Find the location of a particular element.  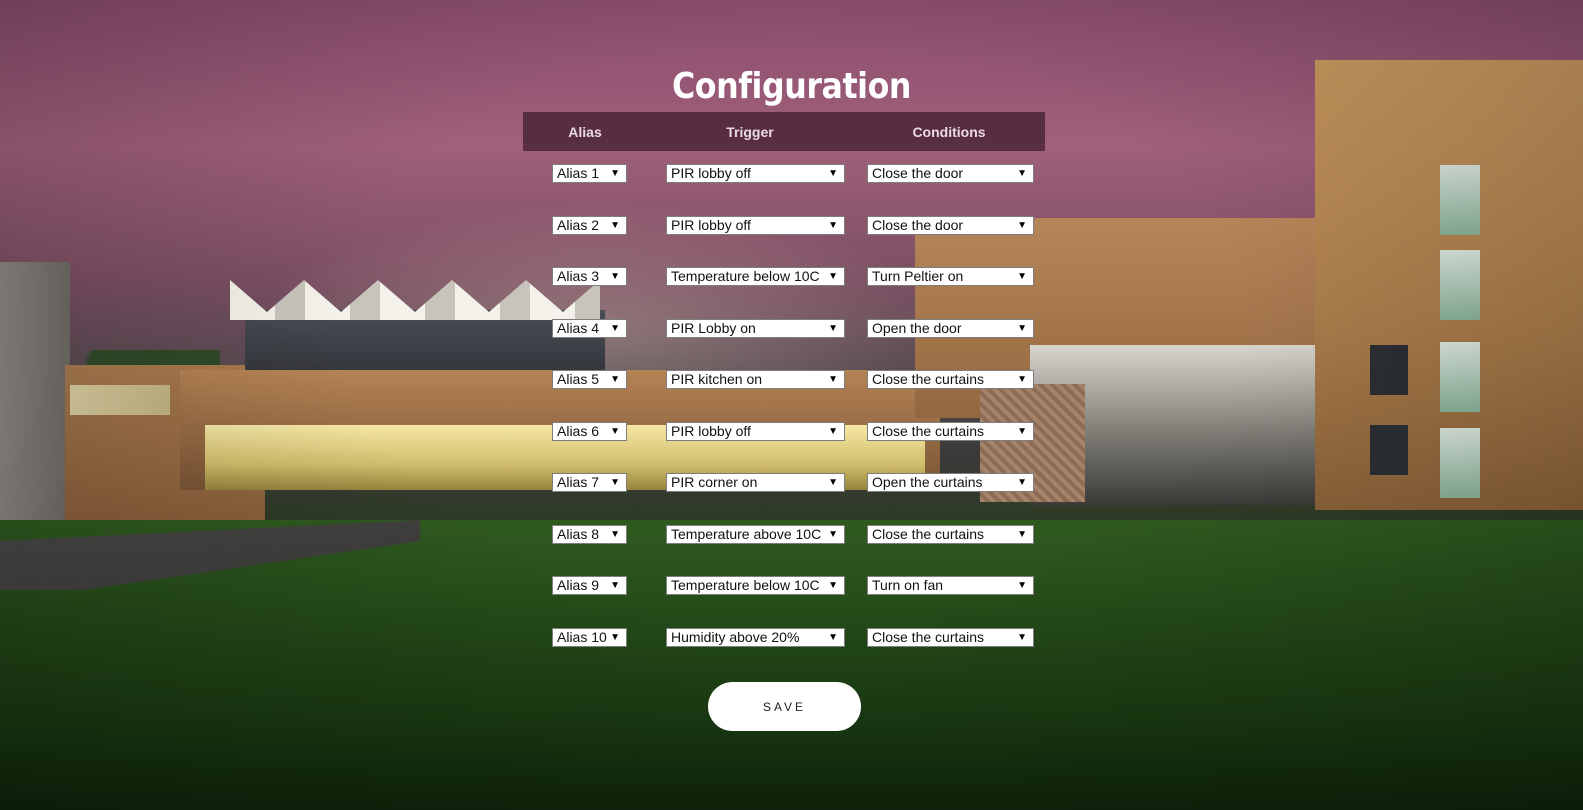

condition-select: Open the curtains ▼ is located at coordinates (950, 482).